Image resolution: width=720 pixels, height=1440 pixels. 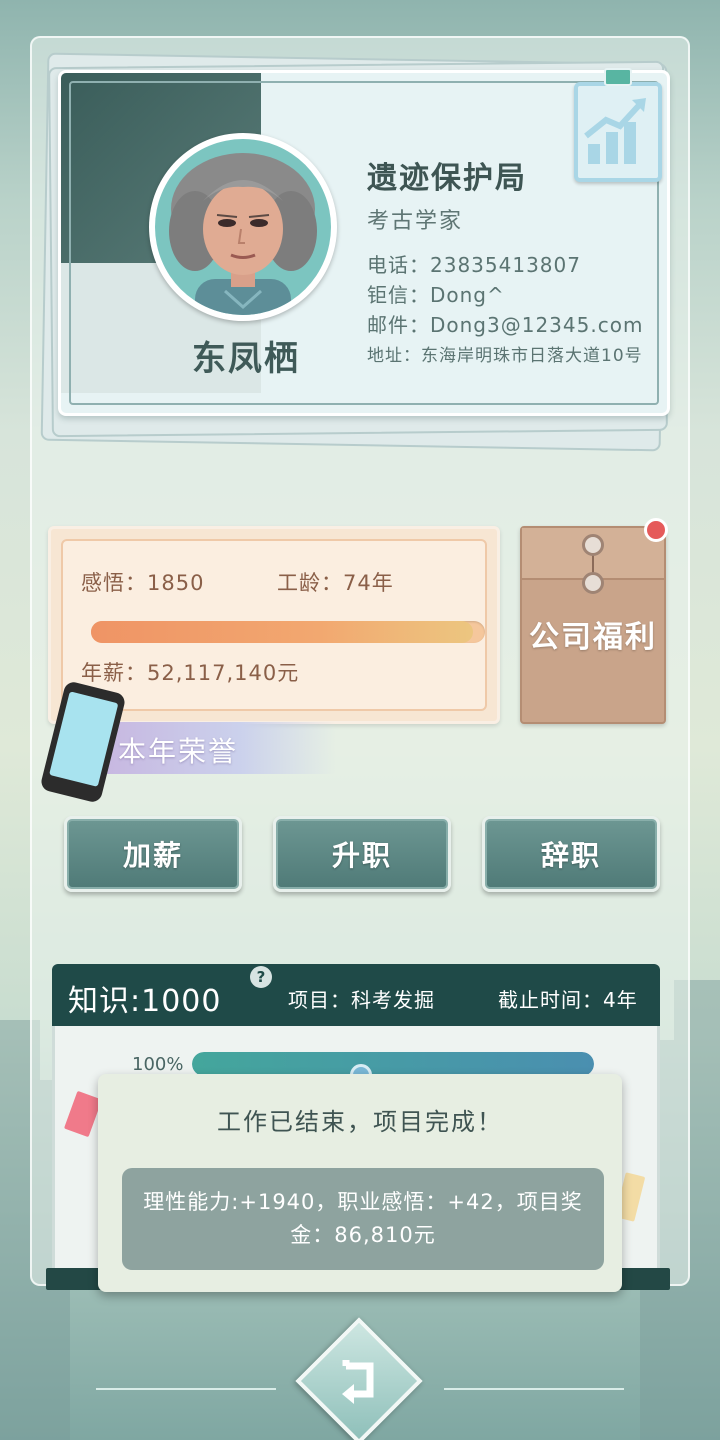 I want to click on promotion-button: 升职, so click(x=362, y=854).